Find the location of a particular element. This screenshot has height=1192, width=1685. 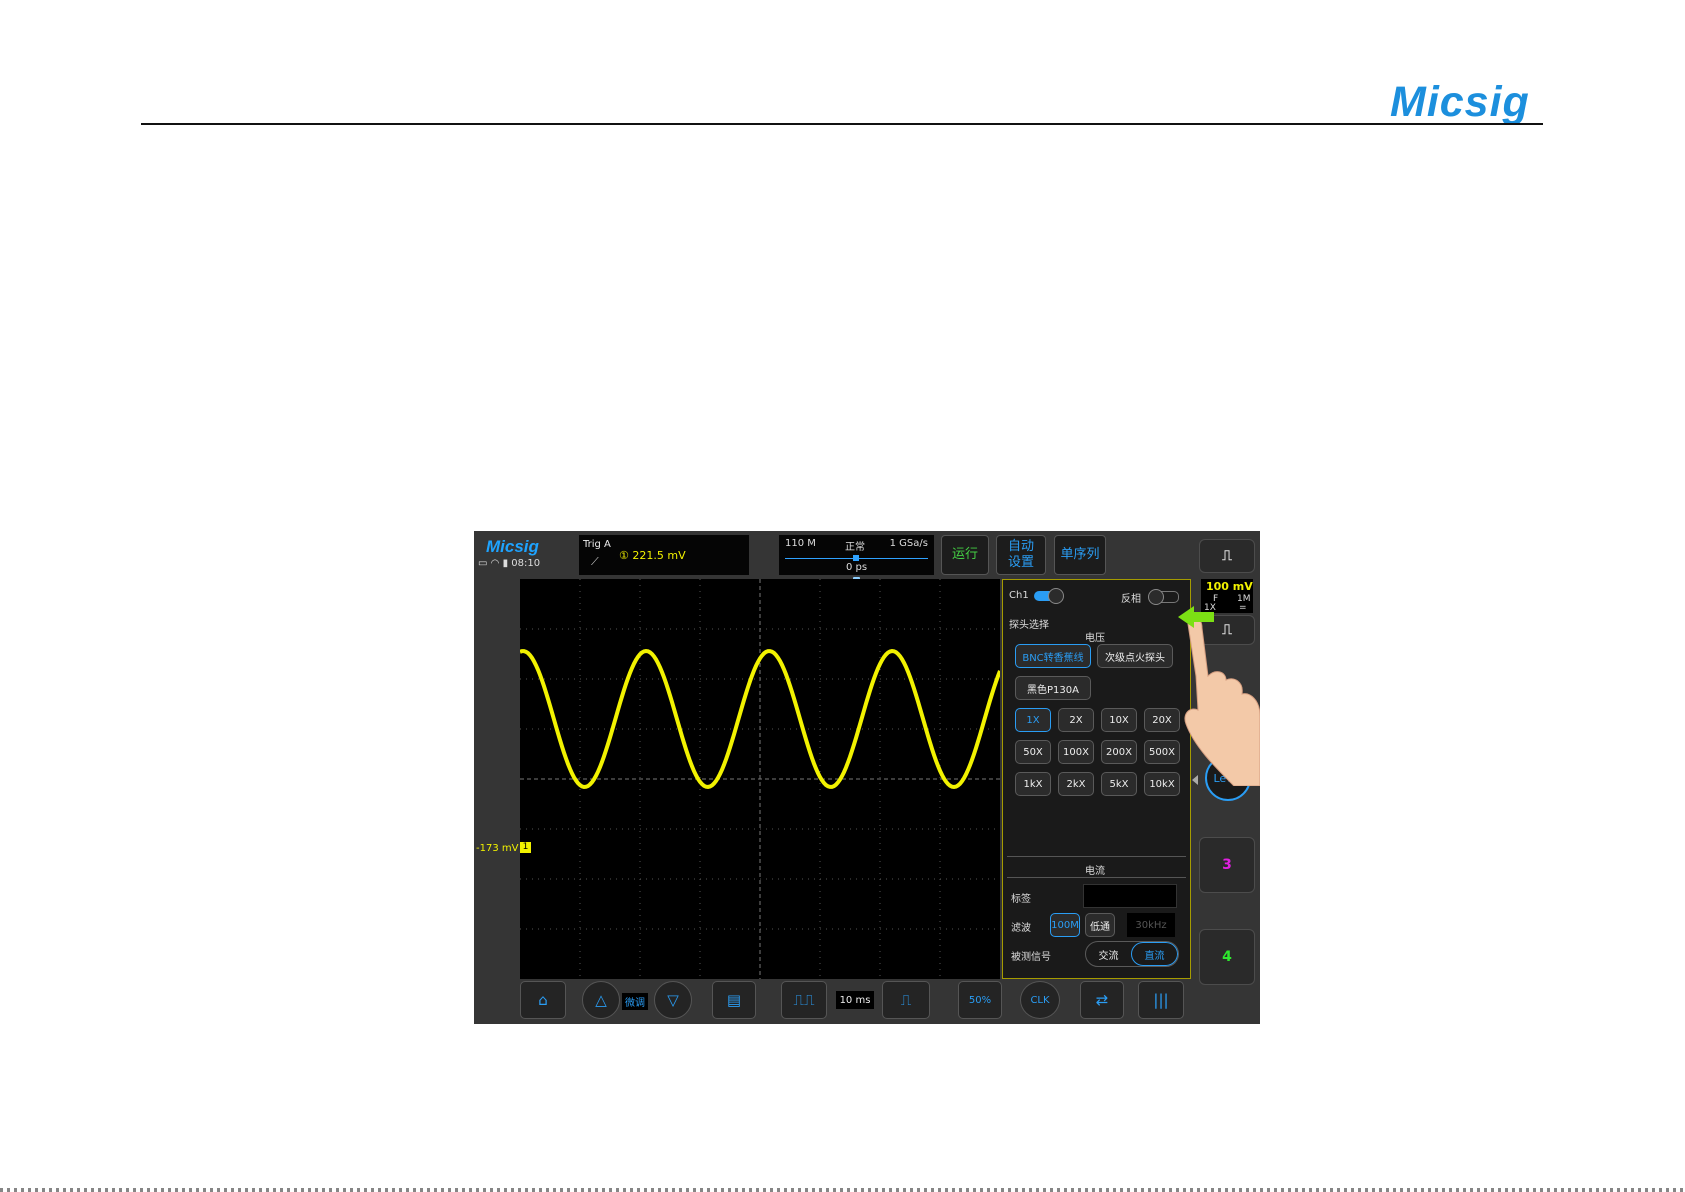

trigger-level: ① 221.5 mV is located at coordinates (652, 555).